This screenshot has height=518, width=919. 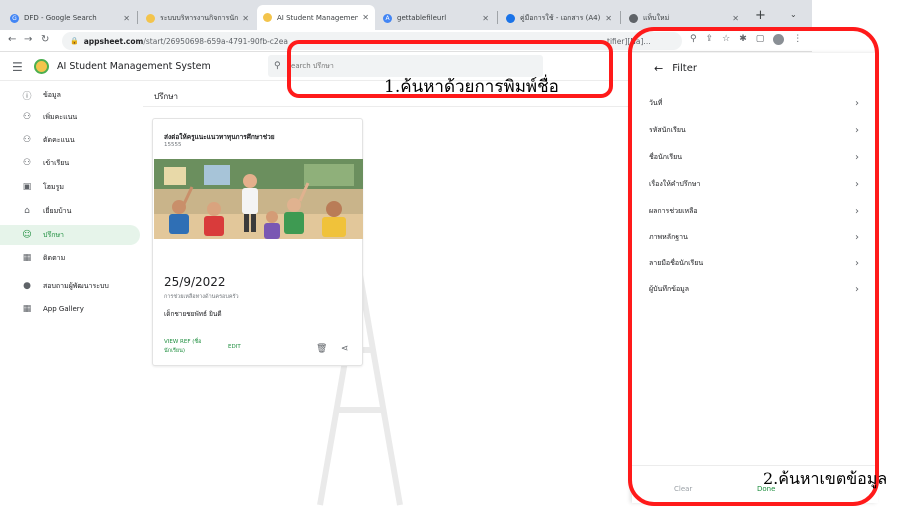 What do you see at coordinates (182, 347) in the screenshot?
I see `view-ref-link: VIEW REF (ชื่อ นักเรียน)` at bounding box center [182, 347].